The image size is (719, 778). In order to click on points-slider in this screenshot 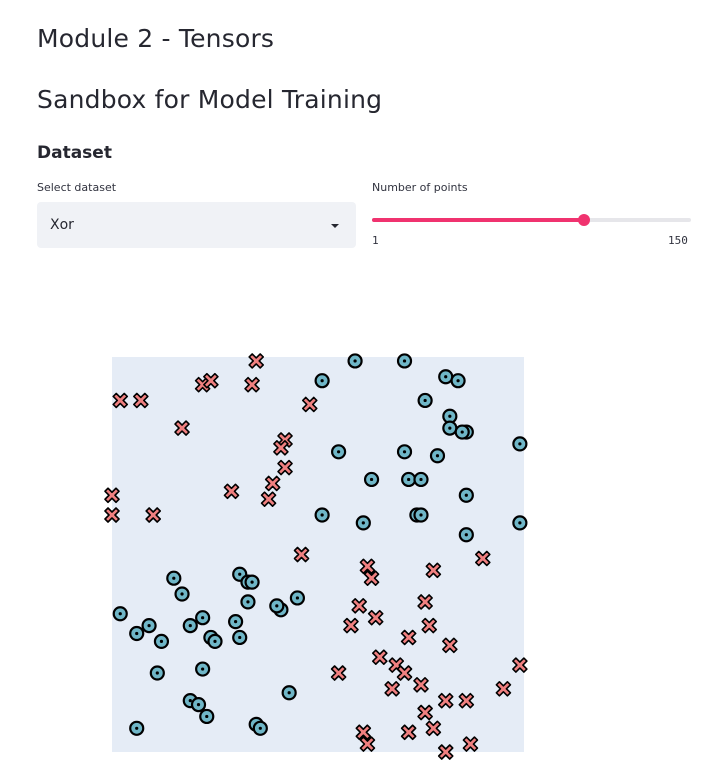, I will do `click(531, 220)`.